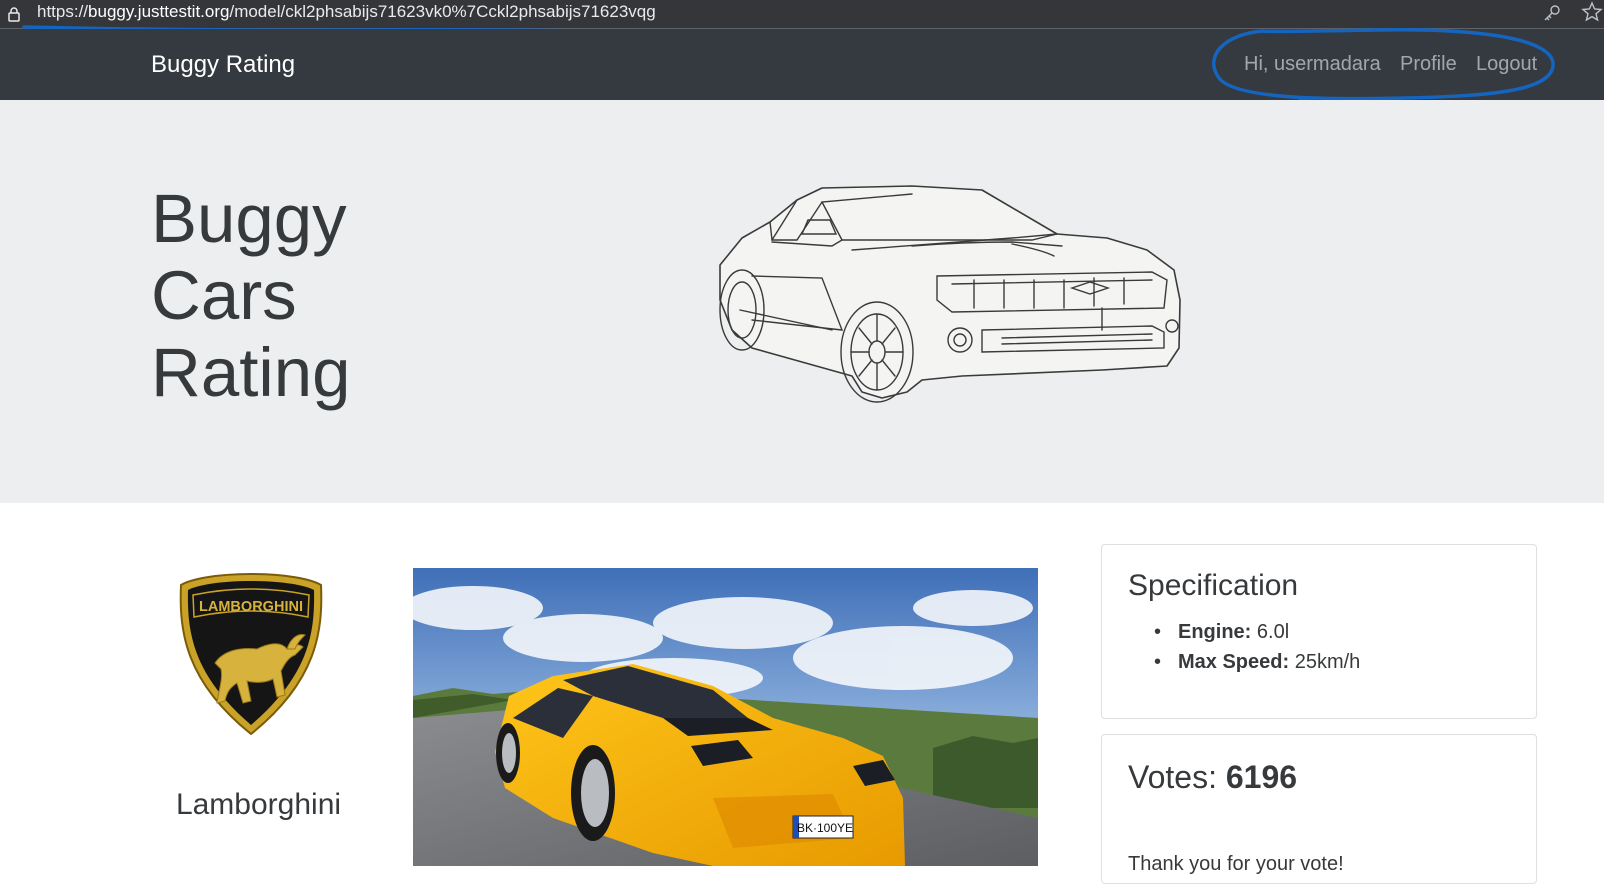 The width and height of the screenshot is (1604, 884). I want to click on model-photo: BK·100YE, so click(725, 717).